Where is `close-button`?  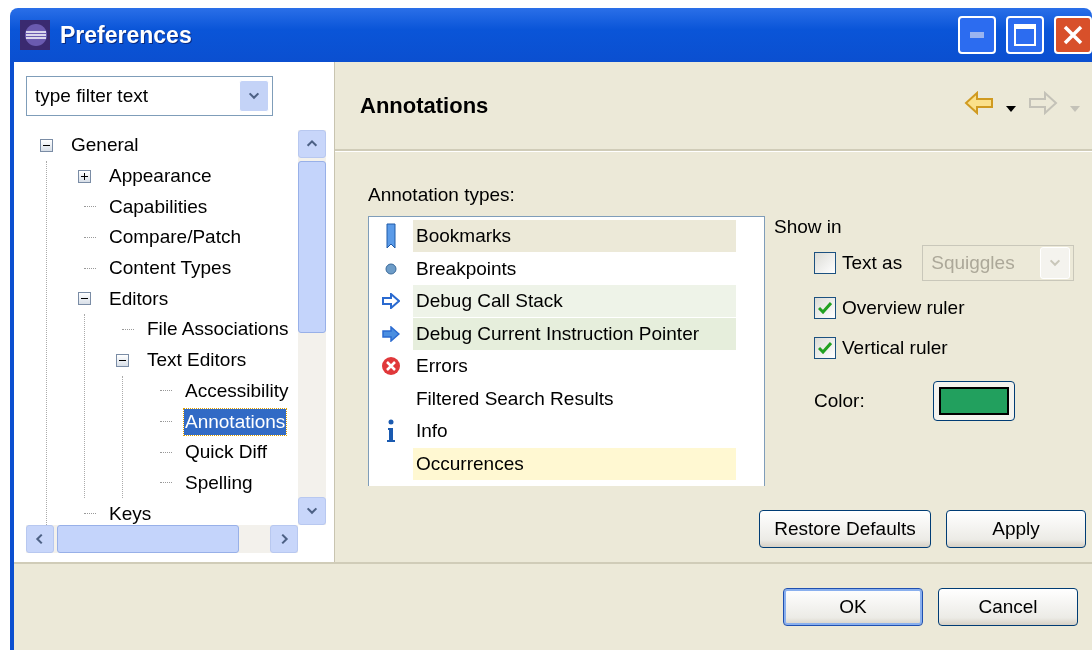 close-button is located at coordinates (1073, 35).